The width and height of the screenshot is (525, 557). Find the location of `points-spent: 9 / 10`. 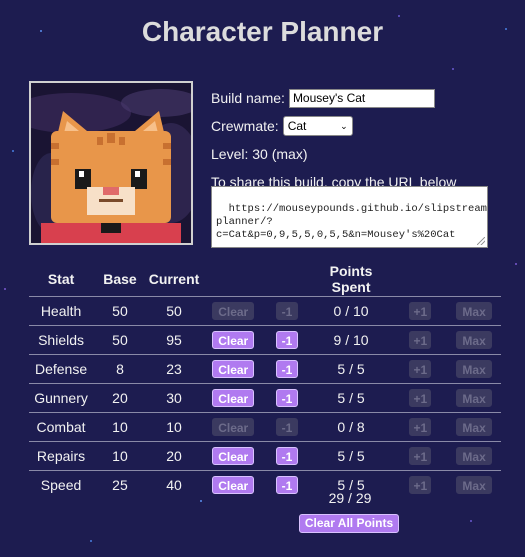

points-spent: 9 / 10 is located at coordinates (351, 340).